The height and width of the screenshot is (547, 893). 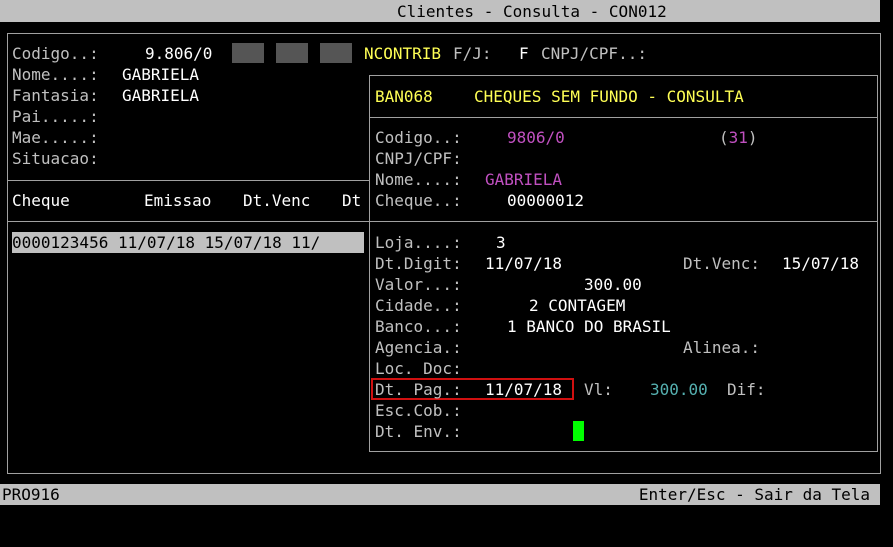 What do you see at coordinates (55, 74) in the screenshot?
I see `nome-label: Nome....:` at bounding box center [55, 74].